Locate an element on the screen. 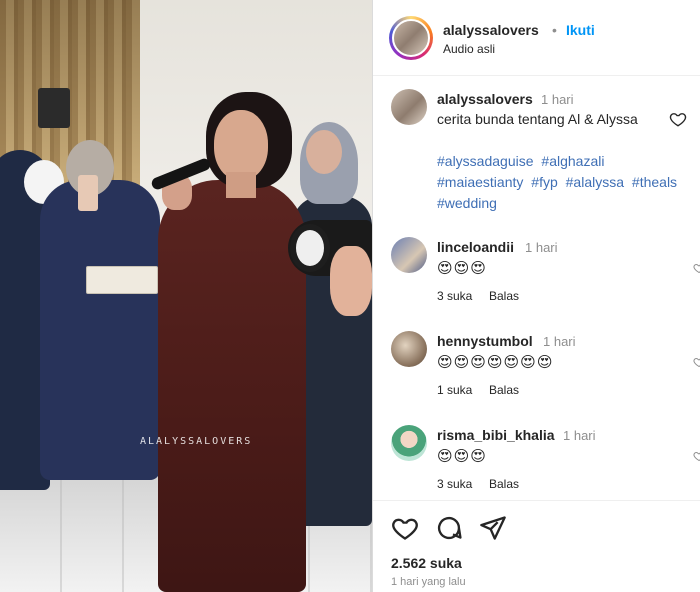  singer-face is located at coordinates (241, 145).